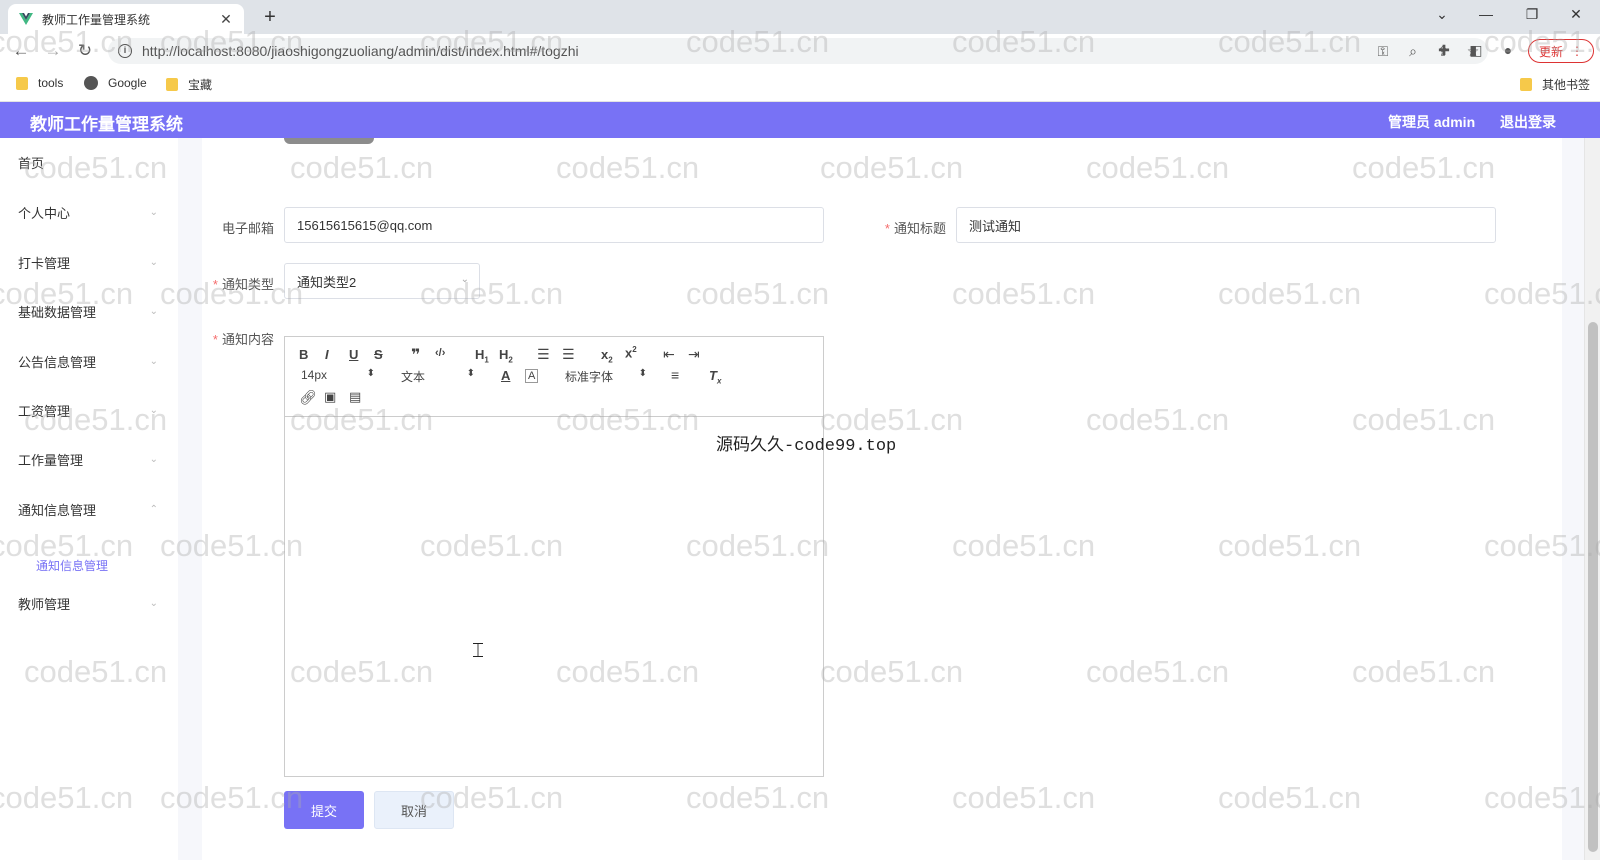  Describe the element at coordinates (1444, 50) in the screenshot. I see `extensions-icon: ✚` at that location.